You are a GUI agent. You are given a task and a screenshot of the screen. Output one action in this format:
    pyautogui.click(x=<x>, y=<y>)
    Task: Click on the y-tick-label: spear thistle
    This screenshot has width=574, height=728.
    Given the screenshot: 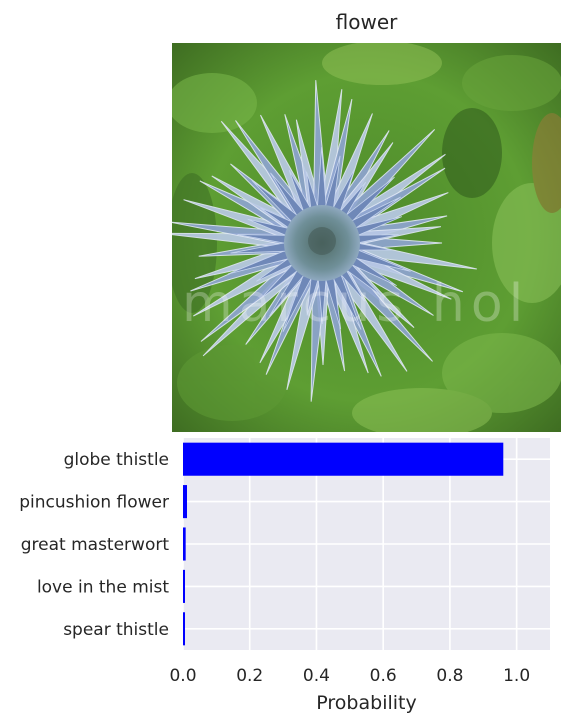 What is the action you would take?
    pyautogui.click(x=116, y=630)
    